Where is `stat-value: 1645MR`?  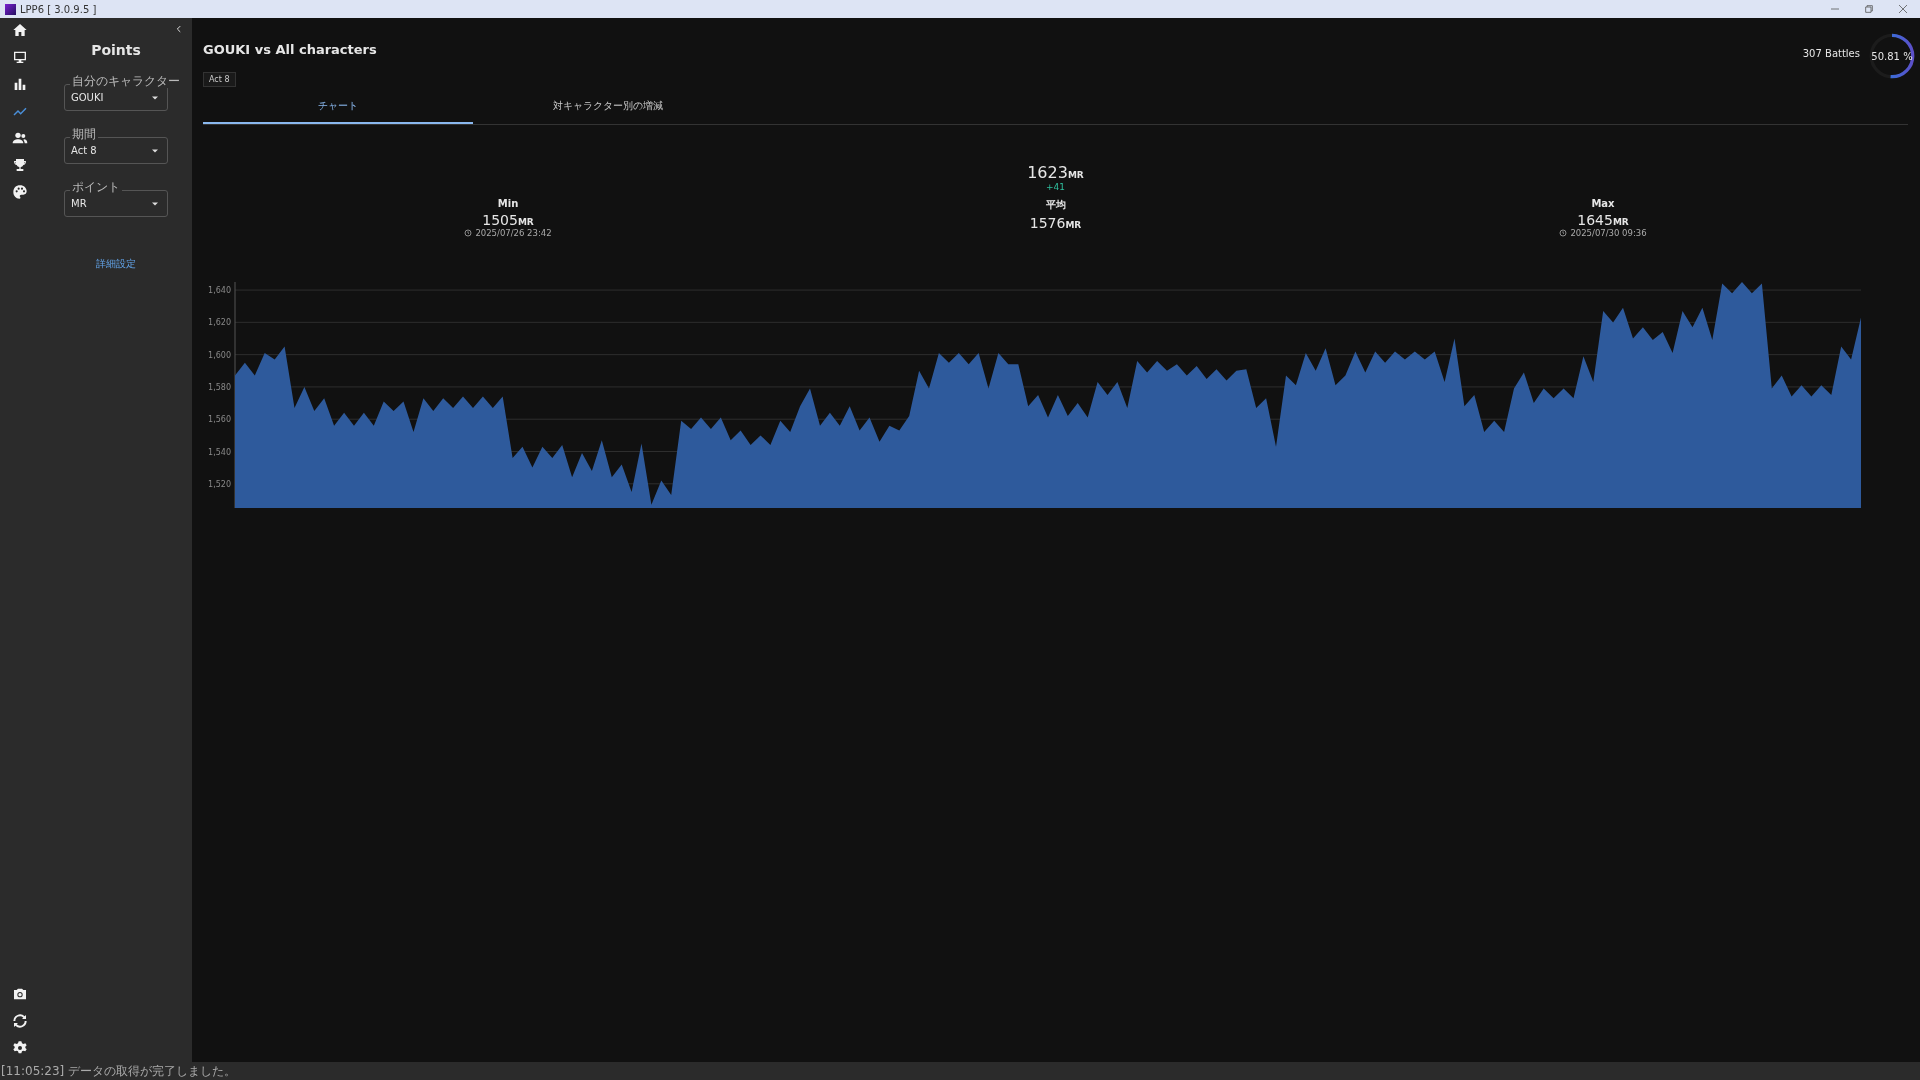
stat-value: 1645MR is located at coordinates (1603, 220).